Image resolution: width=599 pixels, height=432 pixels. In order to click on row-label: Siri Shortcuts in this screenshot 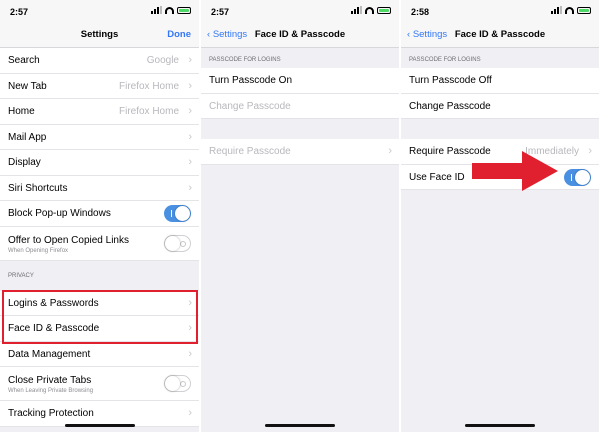, I will do `click(38, 188)`.